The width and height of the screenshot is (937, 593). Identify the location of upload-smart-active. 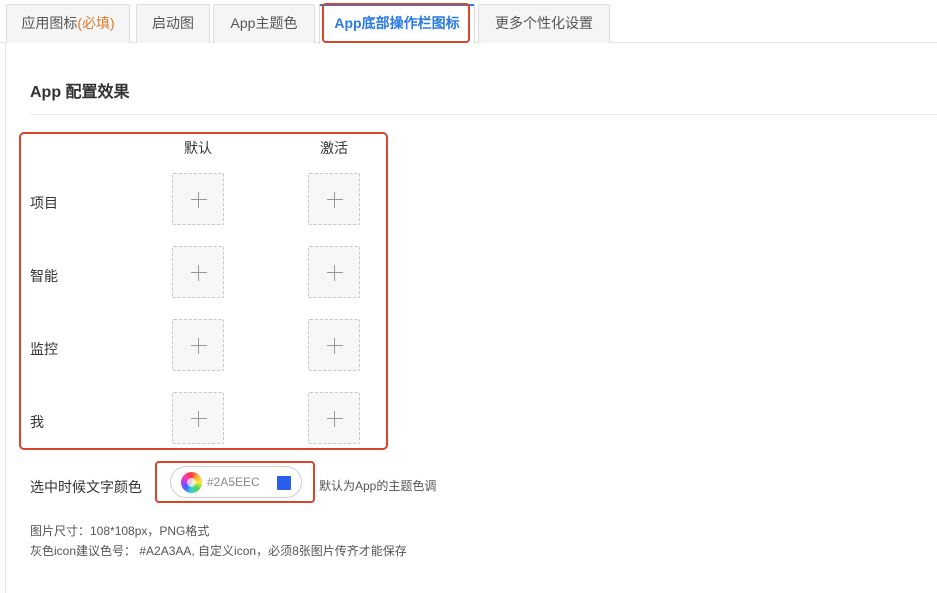
(334, 272).